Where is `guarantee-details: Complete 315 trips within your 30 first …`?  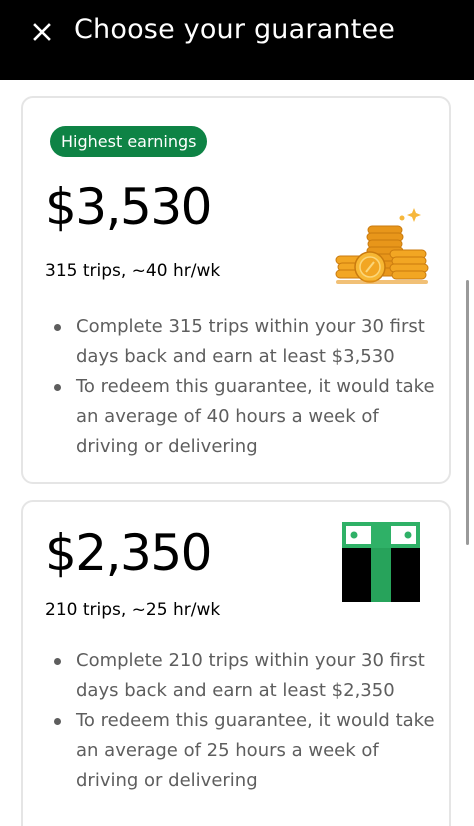 guarantee-details: Complete 315 trips within your 30 first … is located at coordinates (246, 387).